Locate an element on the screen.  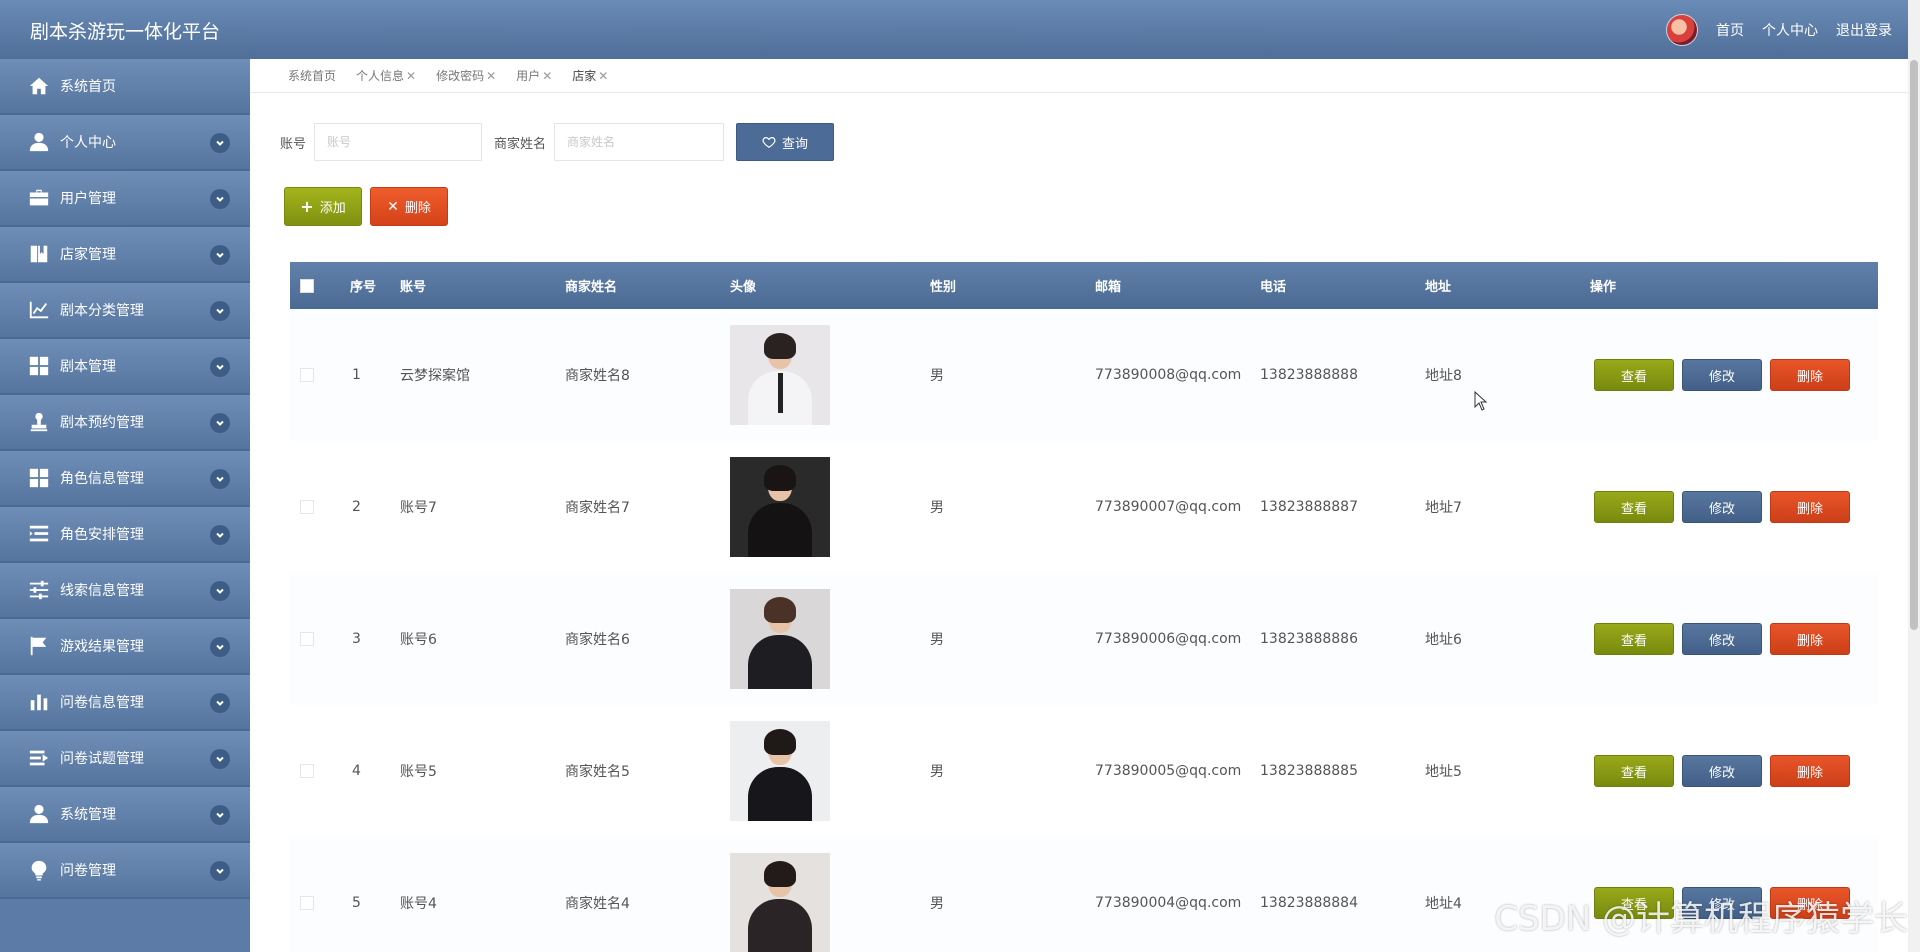
page-scrollbar is located at coordinates (1914, 476).